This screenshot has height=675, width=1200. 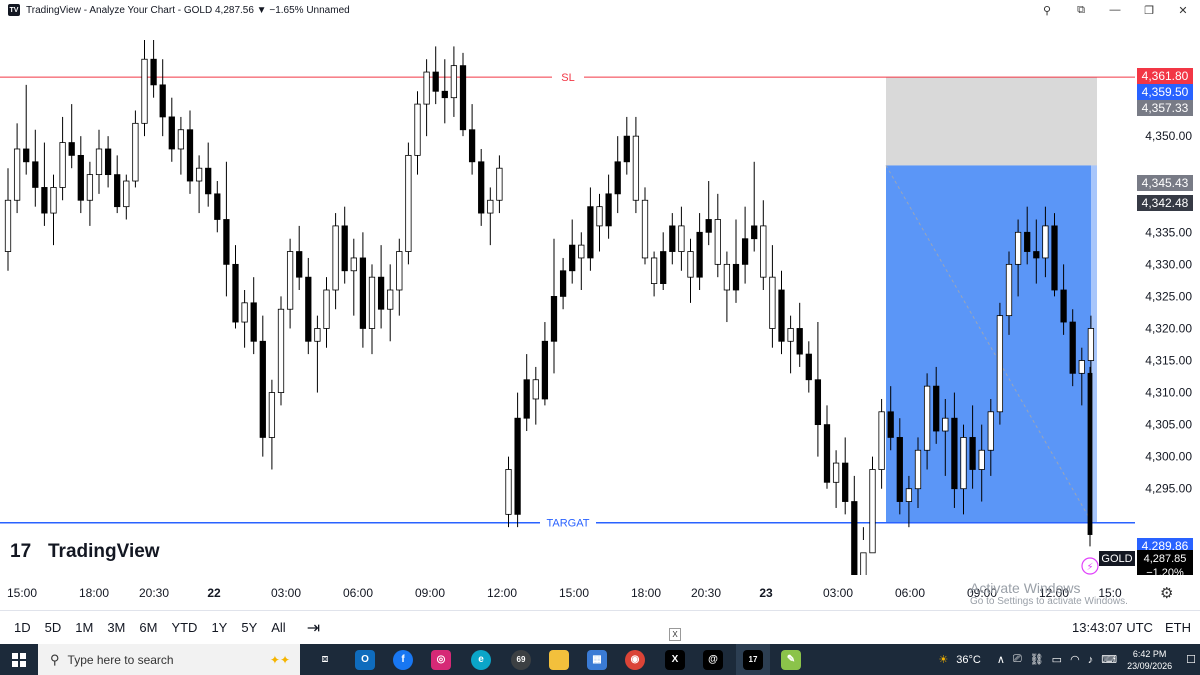 I want to click on time-tick: 15:00, so click(x=574, y=593).